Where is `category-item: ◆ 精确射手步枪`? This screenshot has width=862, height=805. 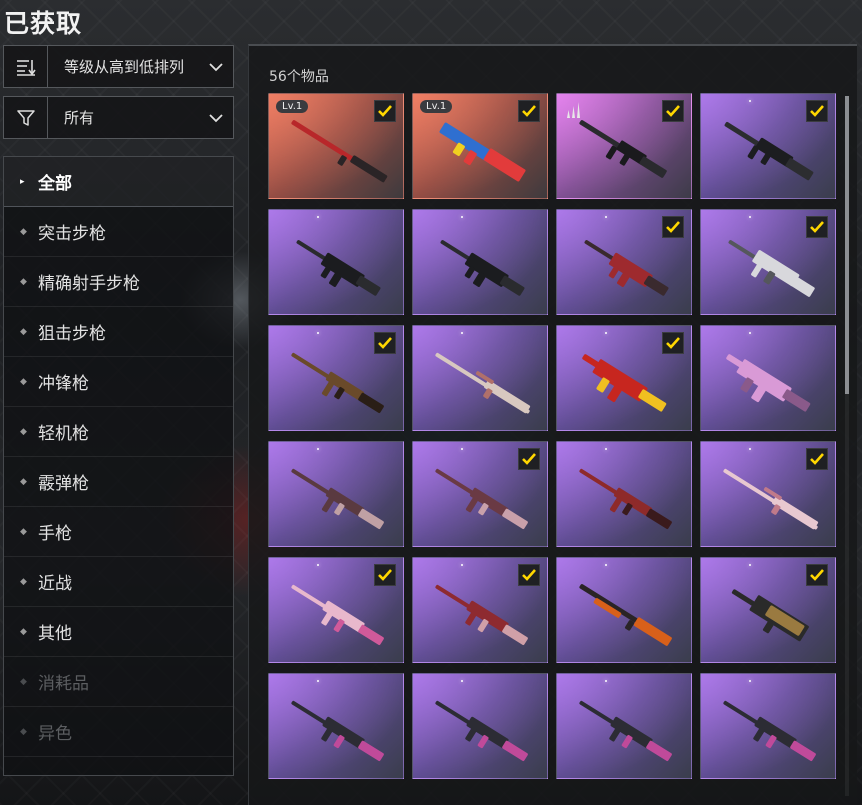
category-item: ◆ 精确射手步枪 is located at coordinates (118, 282).